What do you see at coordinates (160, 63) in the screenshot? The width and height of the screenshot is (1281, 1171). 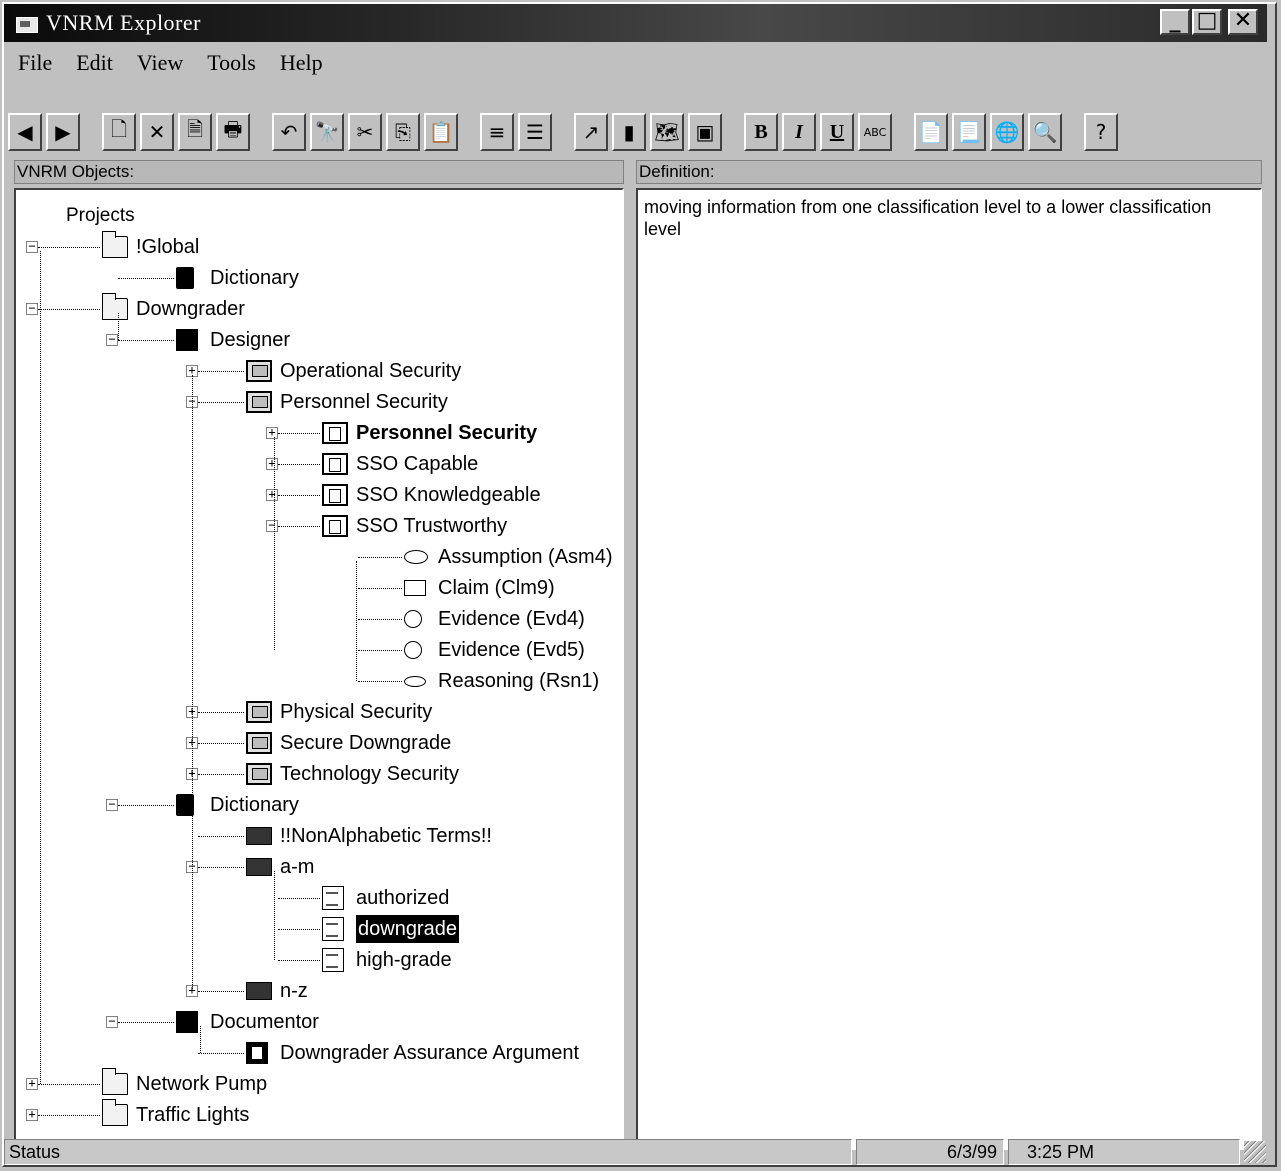 I see `menu-view: View` at bounding box center [160, 63].